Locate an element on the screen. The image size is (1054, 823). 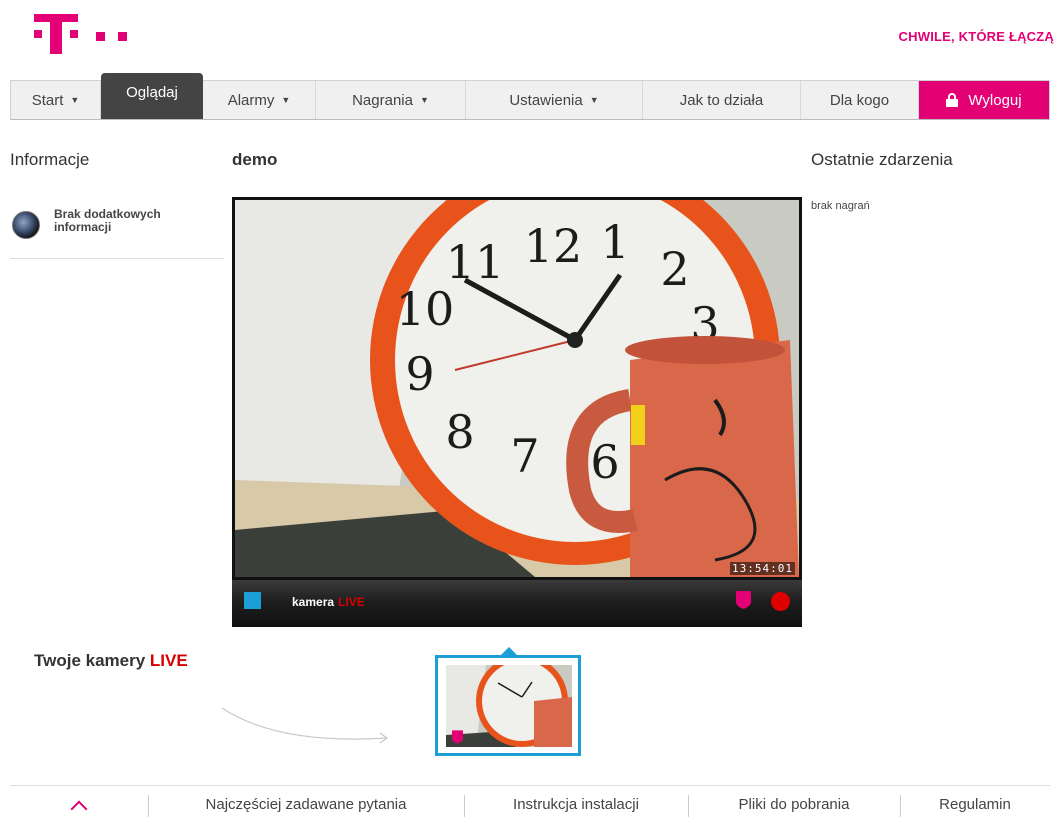
clock-numeral: 6 is located at coordinates (604, 462).